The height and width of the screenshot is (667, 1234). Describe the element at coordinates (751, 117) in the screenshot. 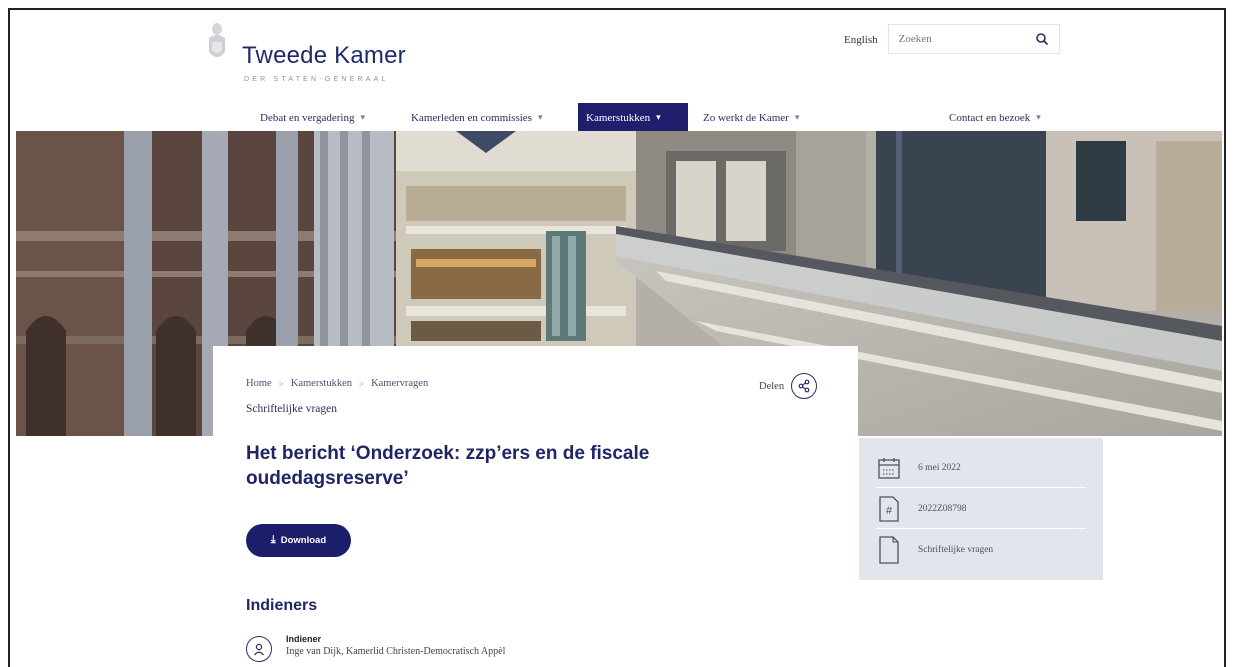

I see `nav-item-zo-werkt: Zo werkt de Kamer ▾` at that location.